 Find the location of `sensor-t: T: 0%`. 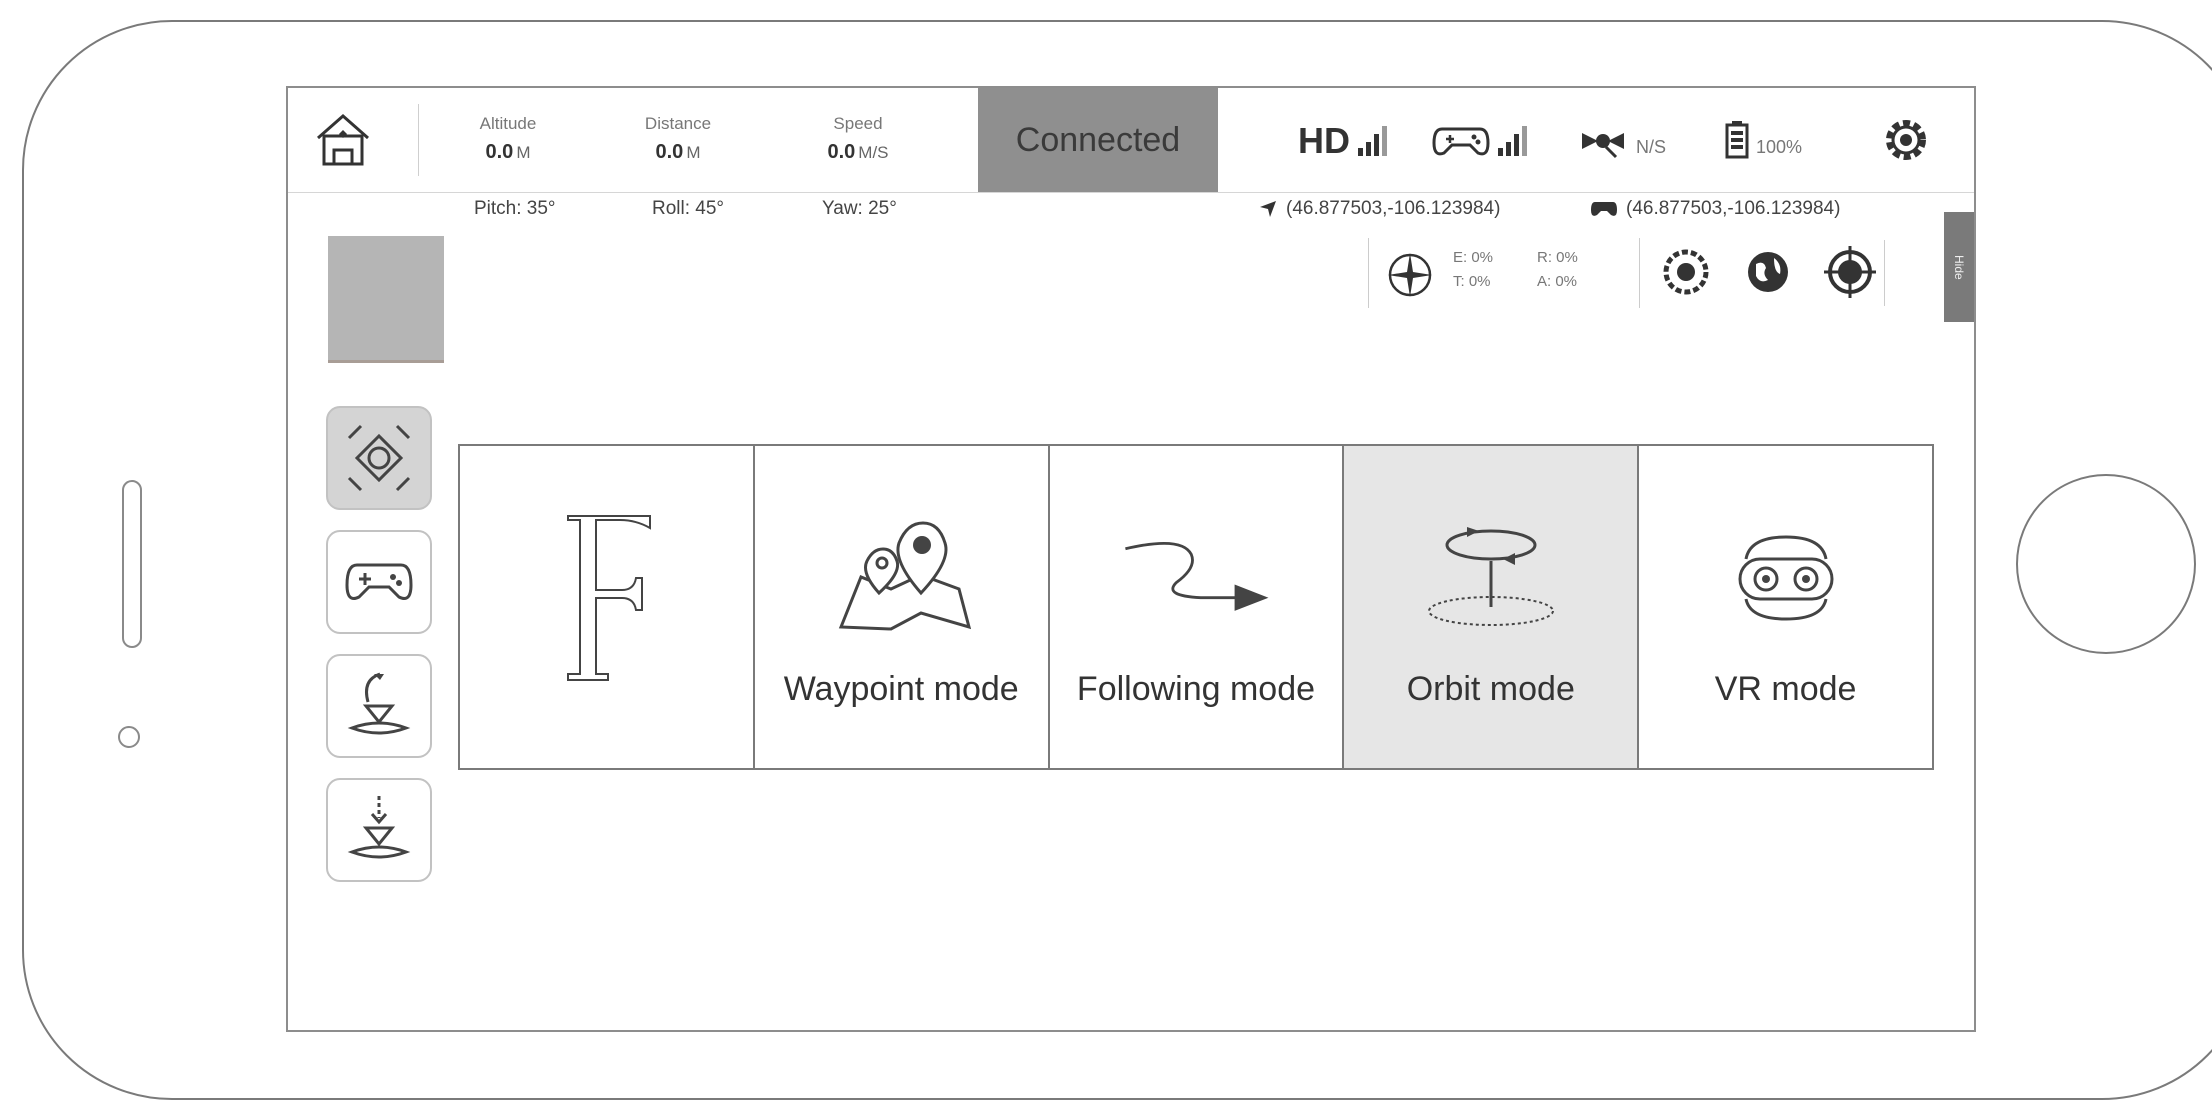

sensor-t: T: 0% is located at coordinates (1472, 281).